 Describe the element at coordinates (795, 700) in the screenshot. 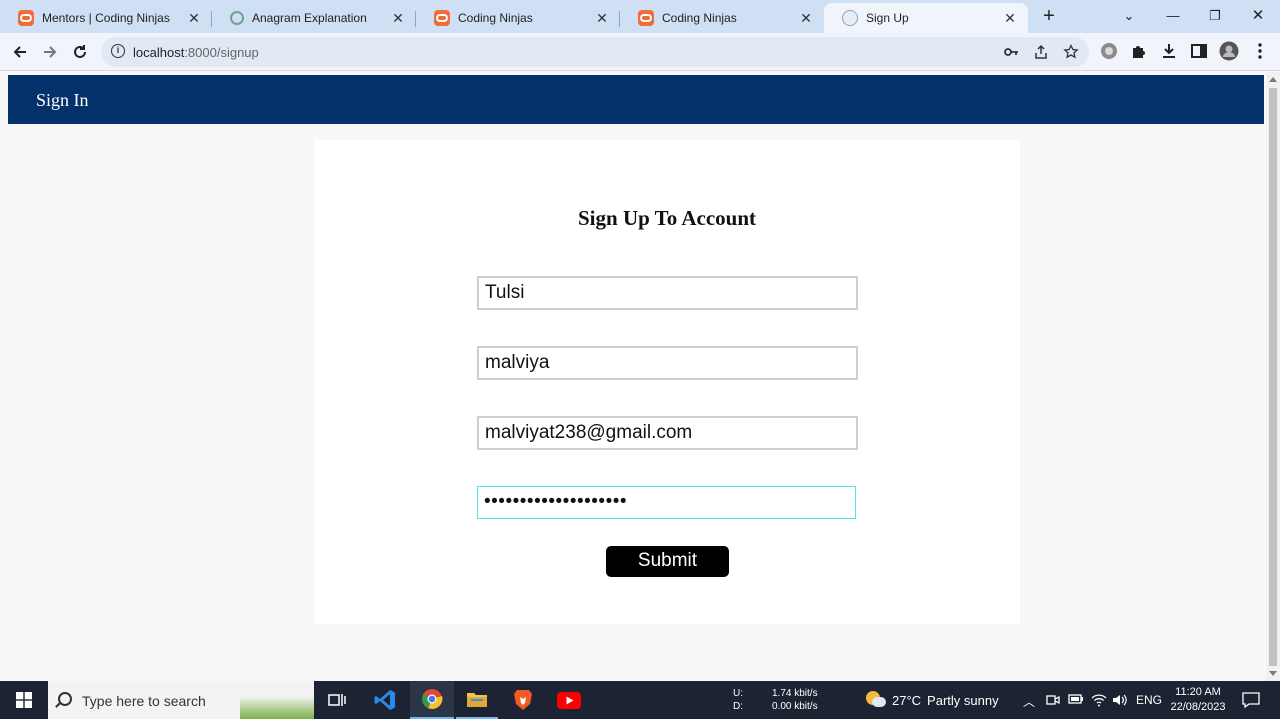

I see `net-speed-values: 1.74 kbit/s 0.00 kbit/s` at that location.